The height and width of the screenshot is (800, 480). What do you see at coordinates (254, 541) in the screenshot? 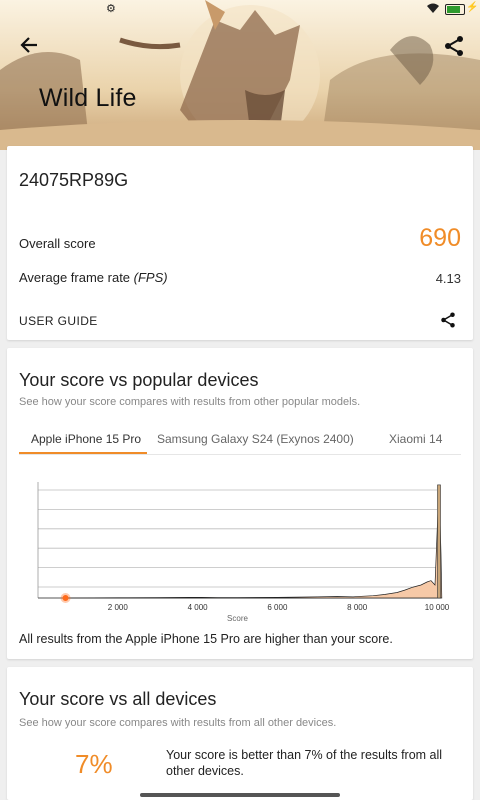
I see `distribution-area` at bounding box center [254, 541].